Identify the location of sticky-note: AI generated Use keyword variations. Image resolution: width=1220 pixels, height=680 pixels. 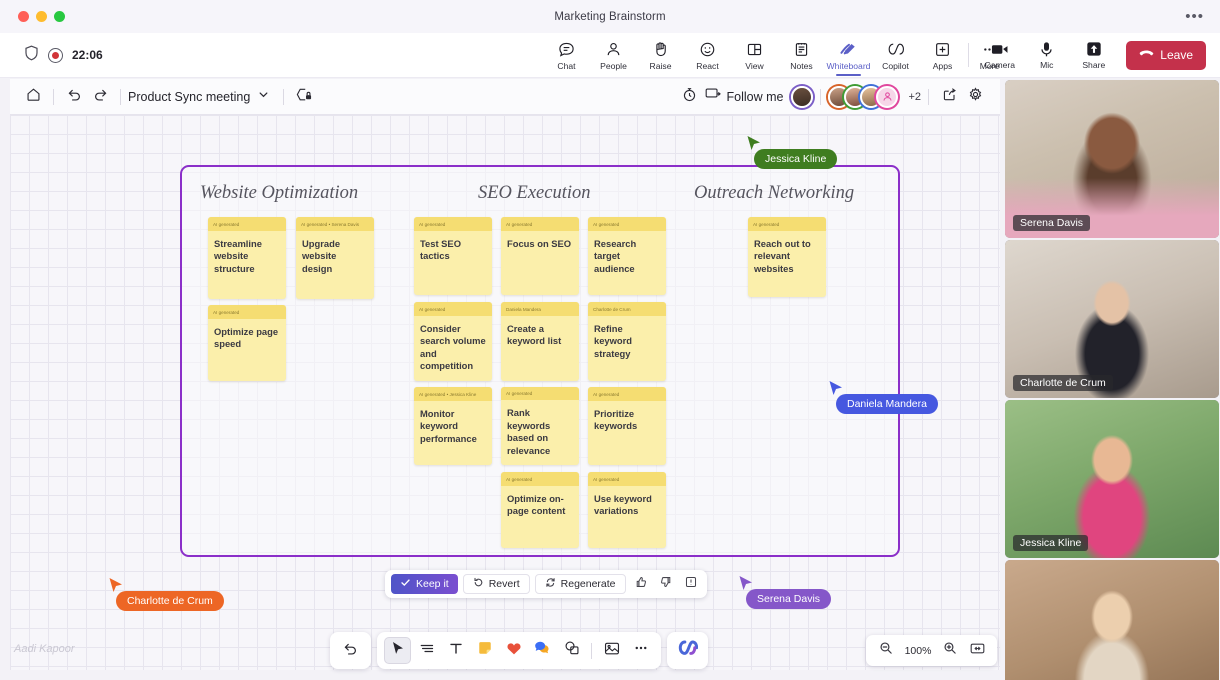
(627, 510).